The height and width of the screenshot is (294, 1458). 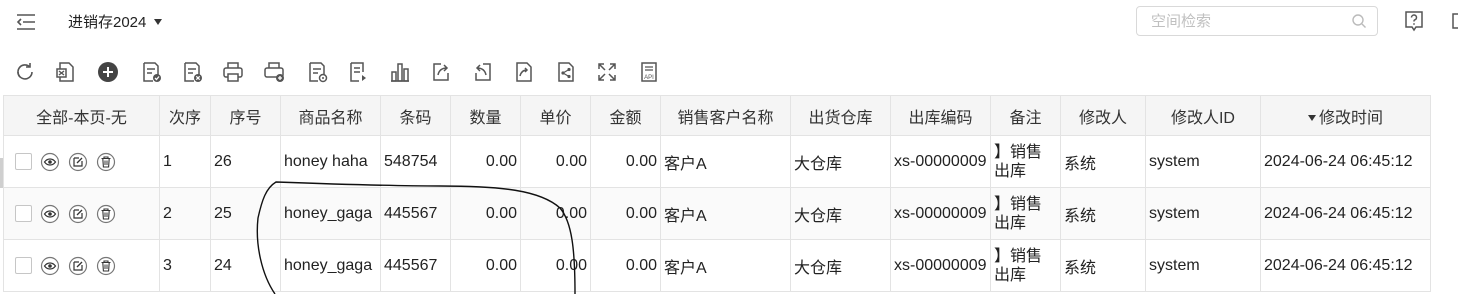 I want to click on caret-down-icon, so click(x=158, y=21).